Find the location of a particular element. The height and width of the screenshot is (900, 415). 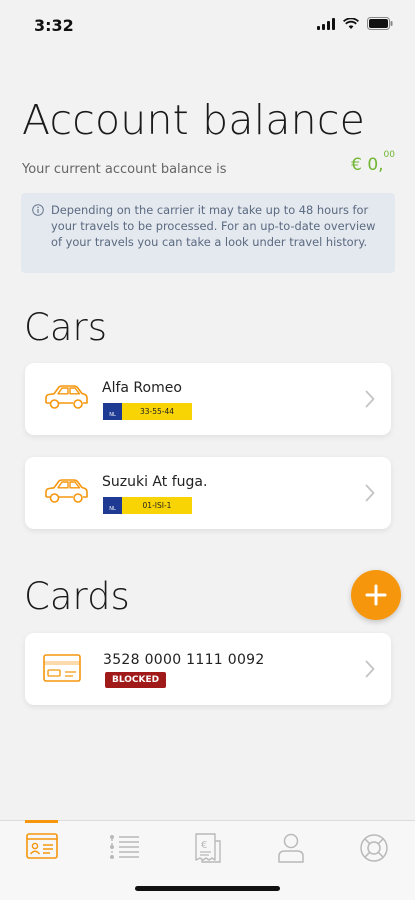

card-number: 3528 0000 1111 0092 is located at coordinates (184, 660).